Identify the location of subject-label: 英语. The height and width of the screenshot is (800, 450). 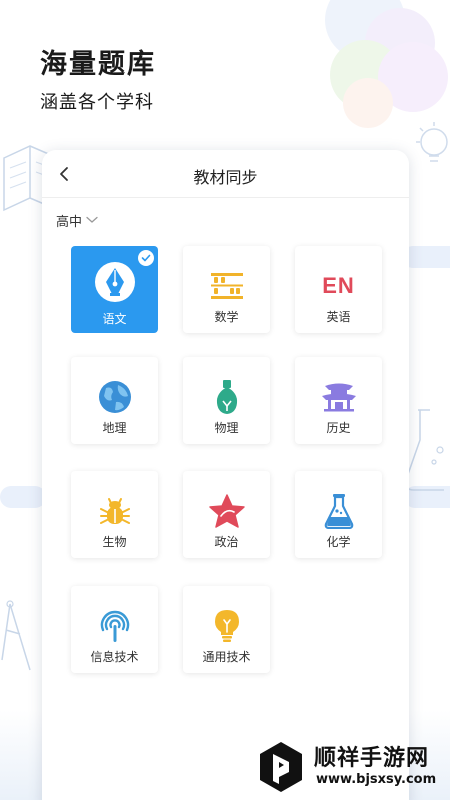
(338, 317).